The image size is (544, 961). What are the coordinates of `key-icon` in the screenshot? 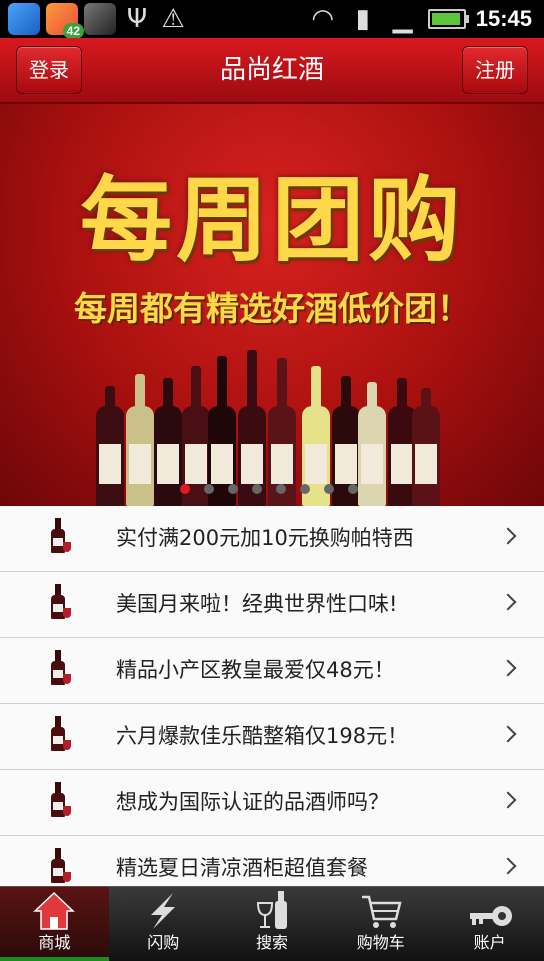 It's located at (489, 909).